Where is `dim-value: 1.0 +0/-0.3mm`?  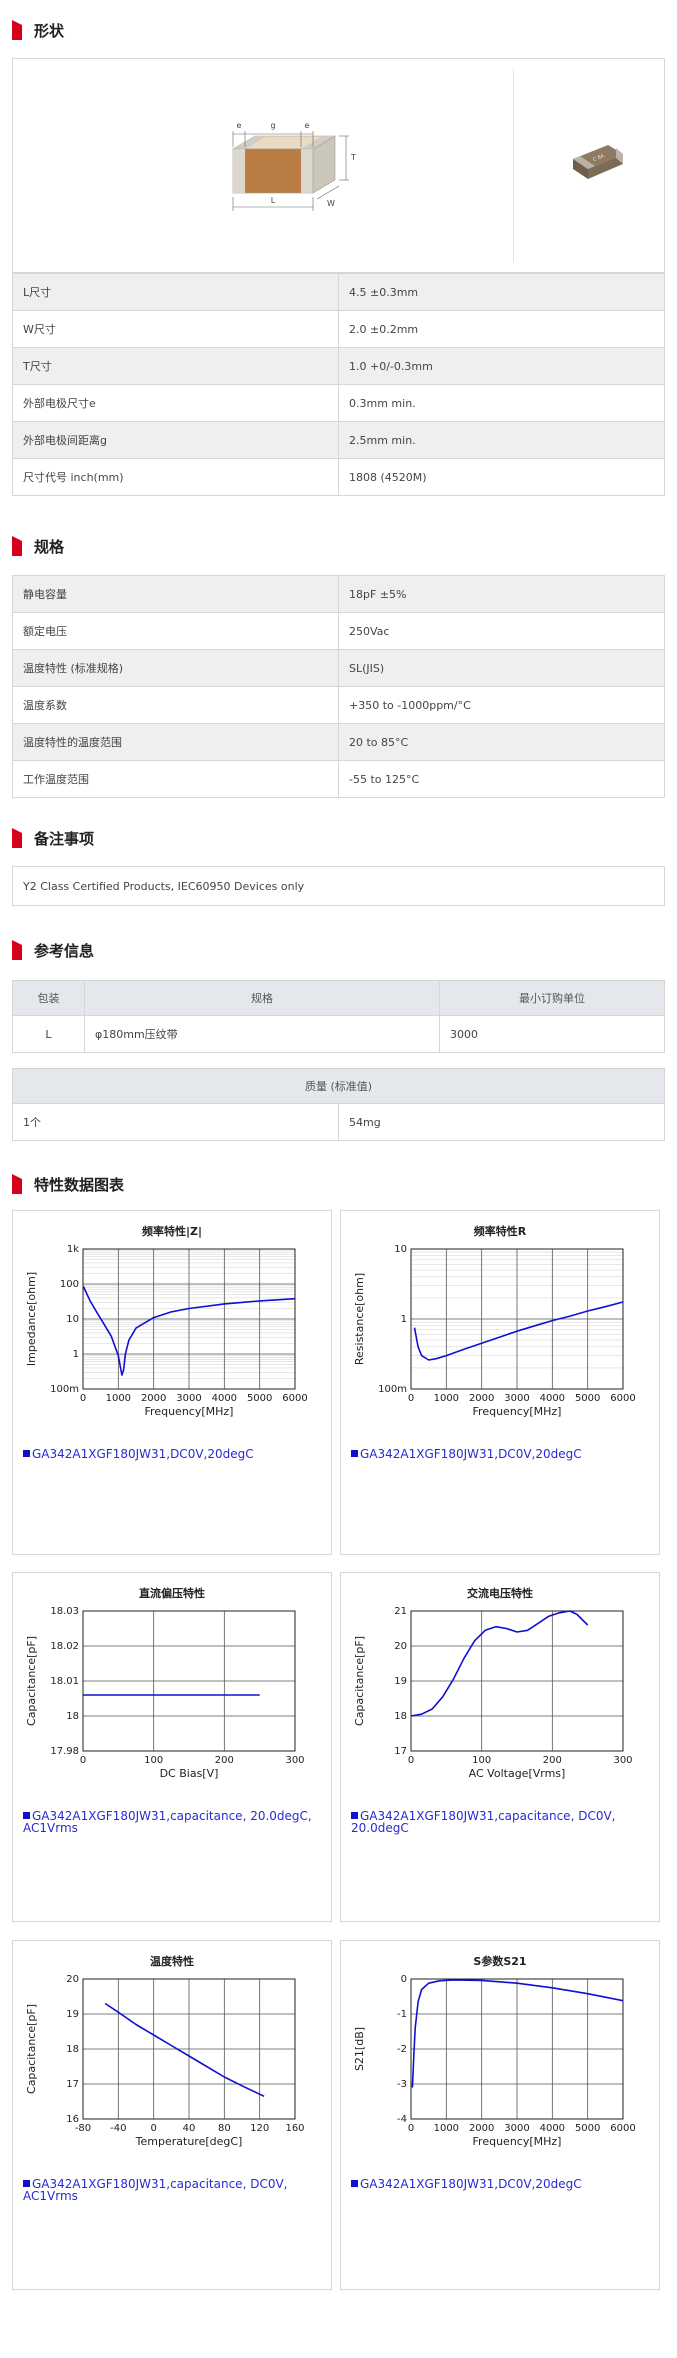 dim-value: 1.0 +0/-0.3mm is located at coordinates (501, 366).